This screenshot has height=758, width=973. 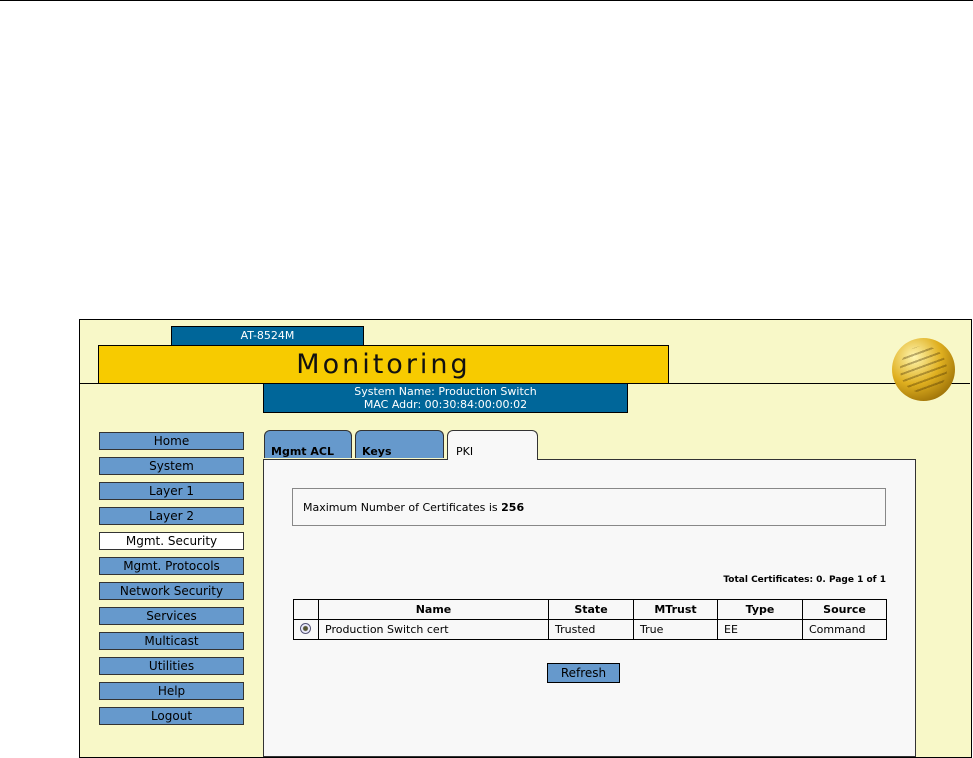 What do you see at coordinates (171, 491) in the screenshot?
I see `nav-layer-1: Layer 1` at bounding box center [171, 491].